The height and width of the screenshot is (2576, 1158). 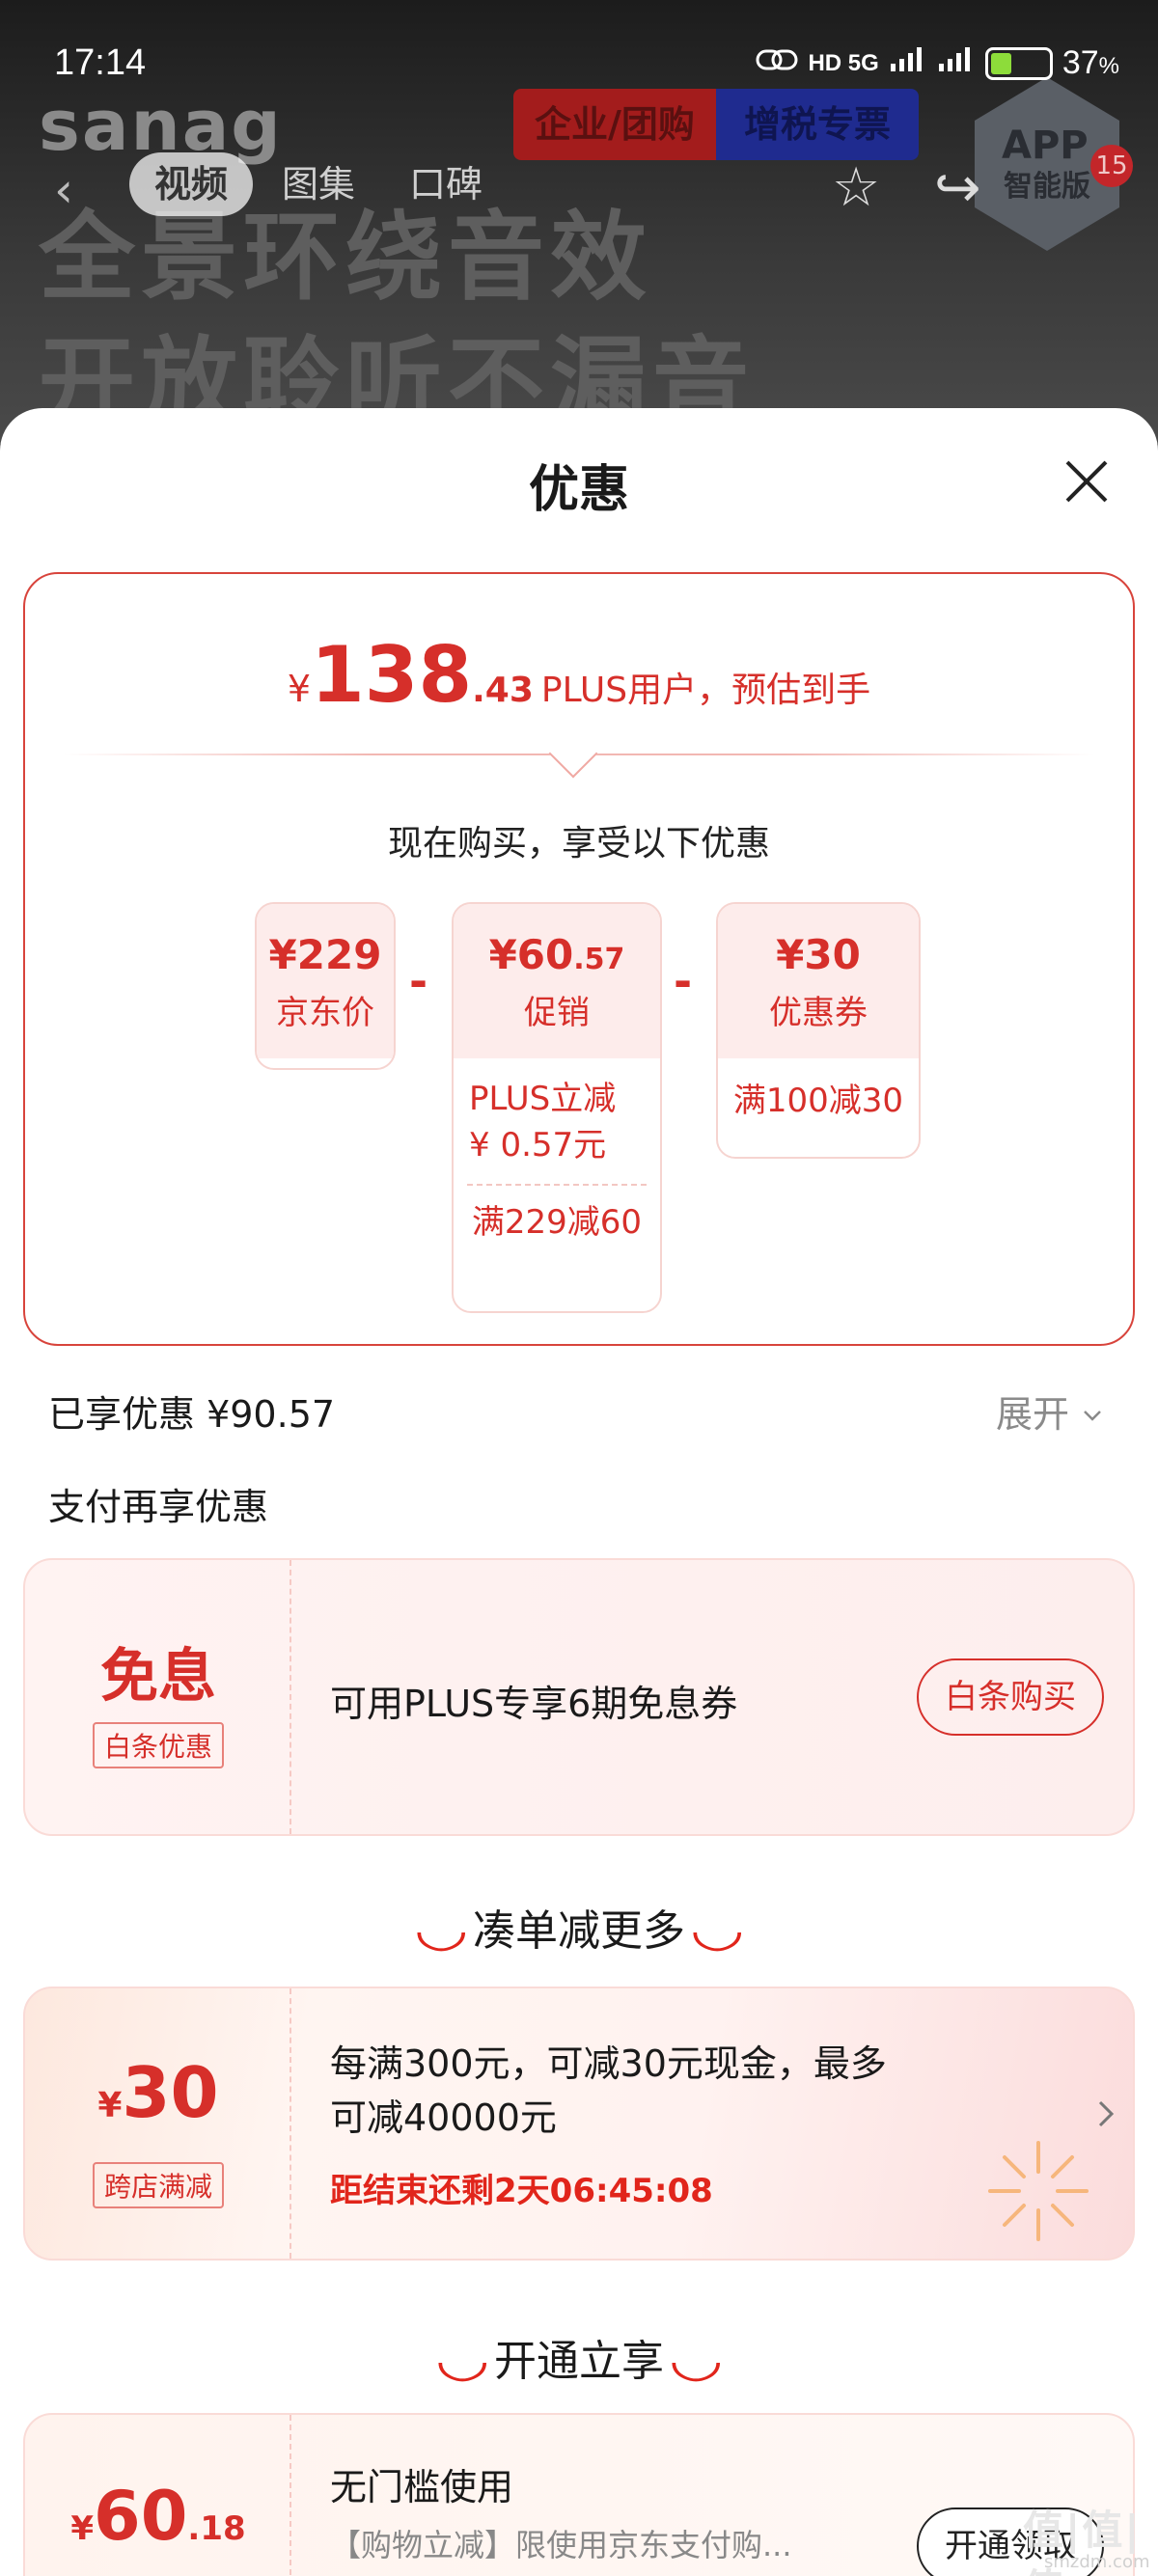 What do you see at coordinates (192, 1415) in the screenshot?
I see `enjoyed-discount: 已享优惠 ¥90.57` at bounding box center [192, 1415].